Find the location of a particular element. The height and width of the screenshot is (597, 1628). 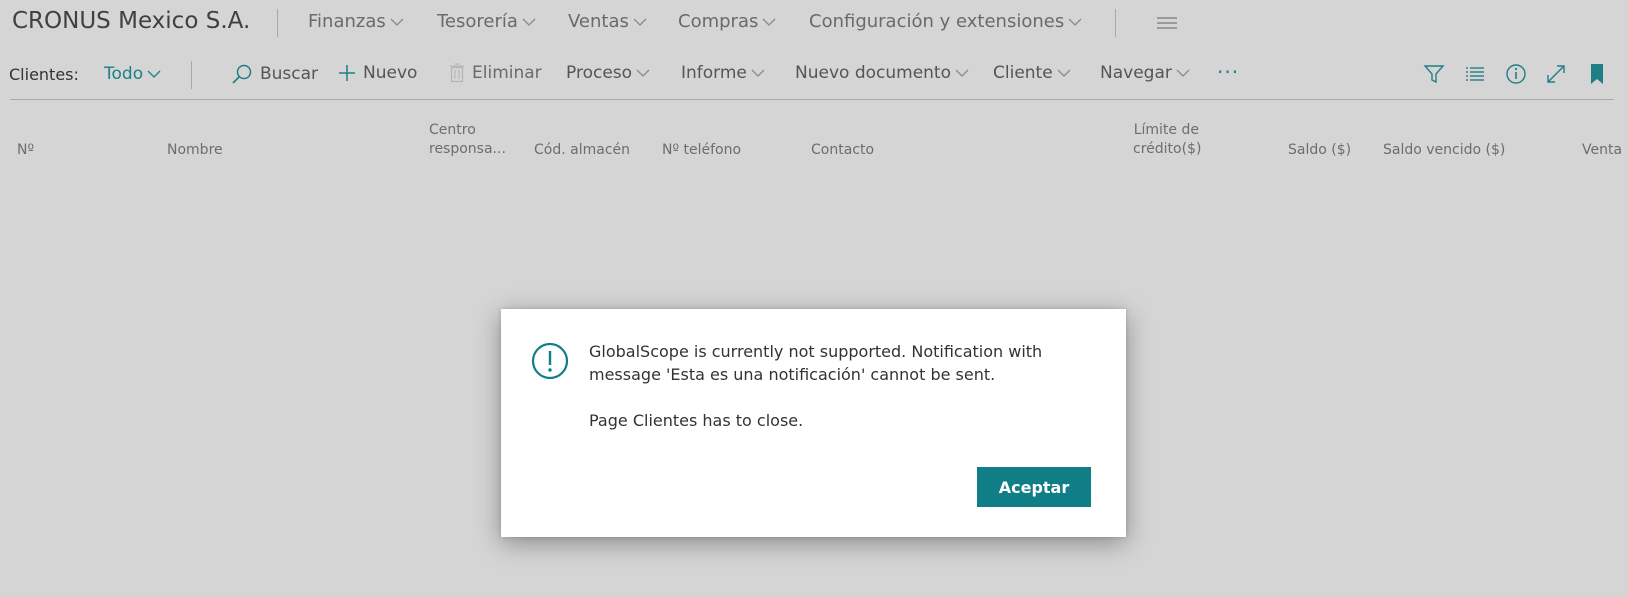

expand-icon is located at coordinates (1556, 74).